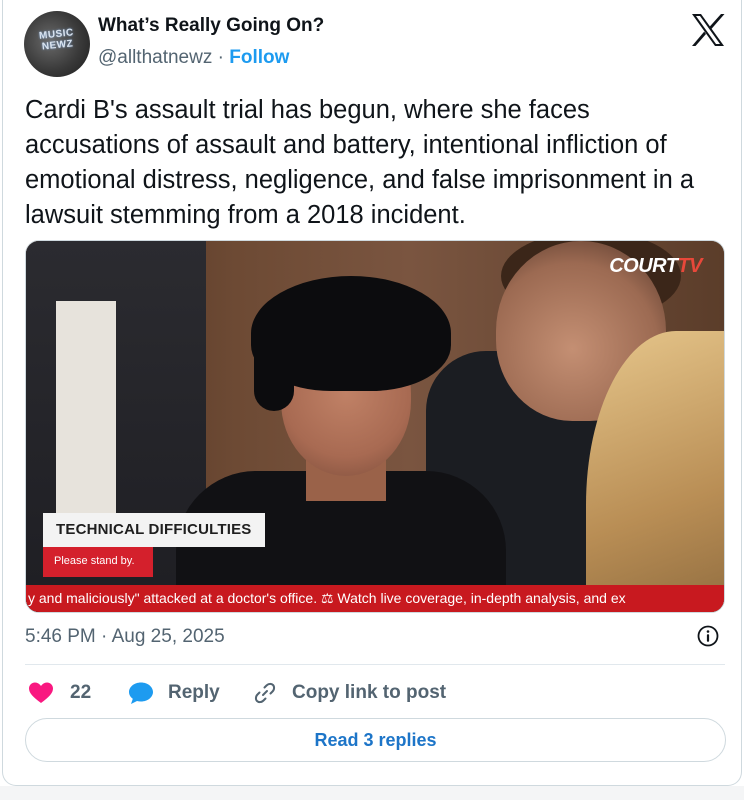 This screenshot has height=800, width=744. Describe the element at coordinates (259, 57) in the screenshot. I see `follow-link: Follow` at that location.